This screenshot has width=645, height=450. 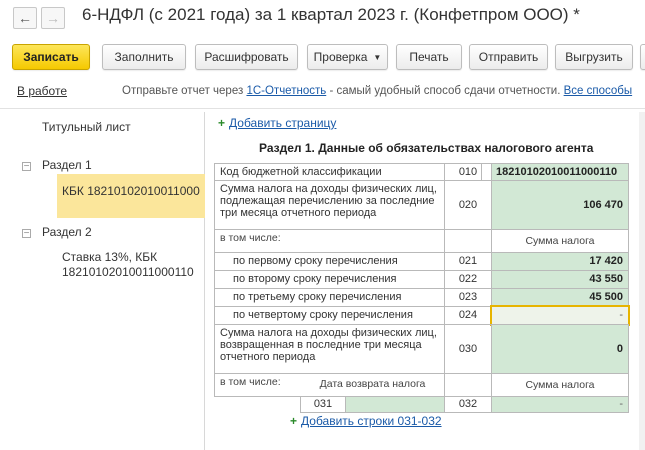 What do you see at coordinates (377, 57) in the screenshot?
I see `chevron-down-icon: ▼` at bounding box center [377, 57].